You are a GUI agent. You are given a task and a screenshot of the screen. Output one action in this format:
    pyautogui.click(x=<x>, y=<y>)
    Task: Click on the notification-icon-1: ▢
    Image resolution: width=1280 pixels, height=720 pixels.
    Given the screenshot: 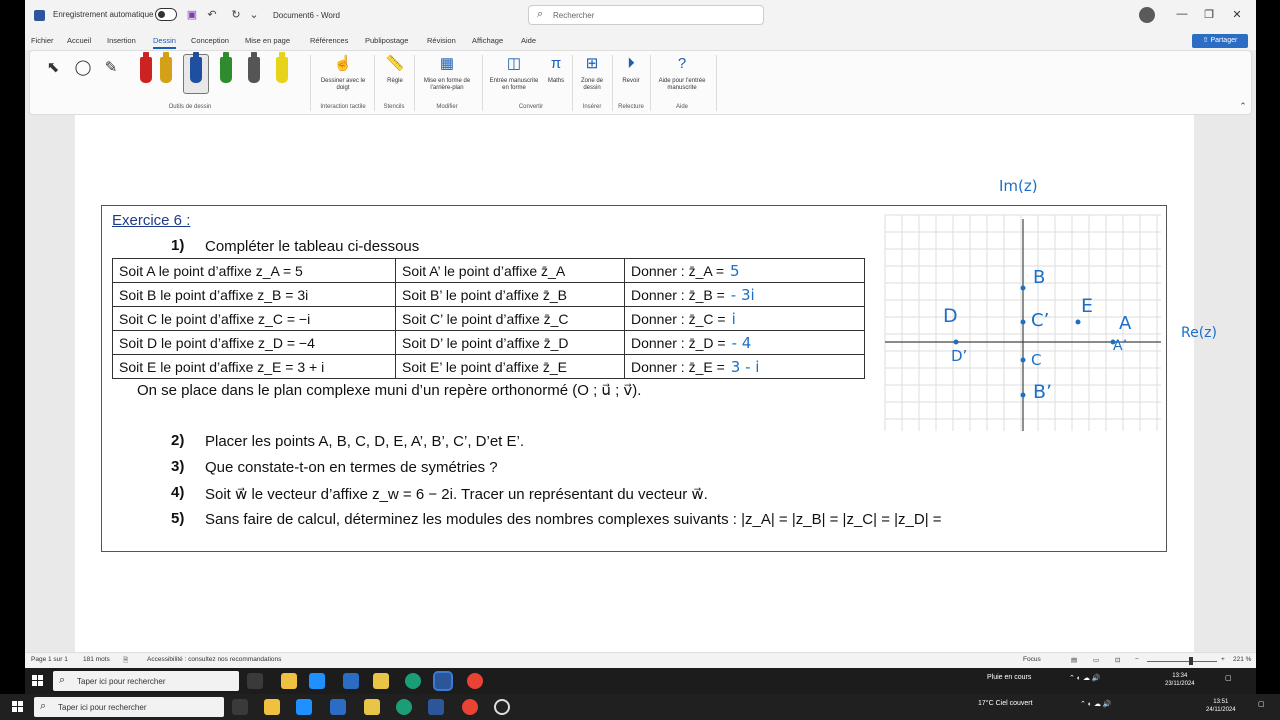 What is the action you would take?
    pyautogui.click(x=1228, y=678)
    